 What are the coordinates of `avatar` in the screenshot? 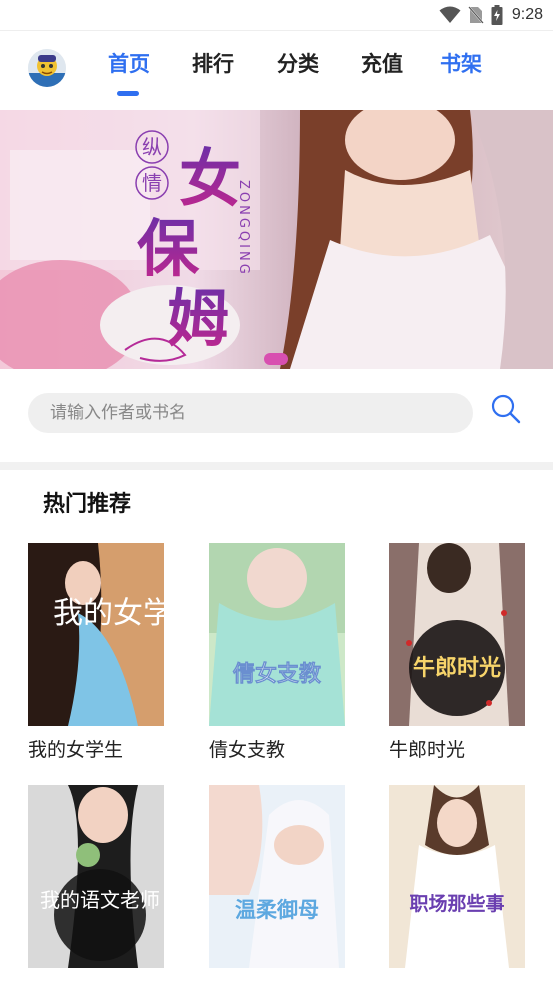 It's located at (47, 68).